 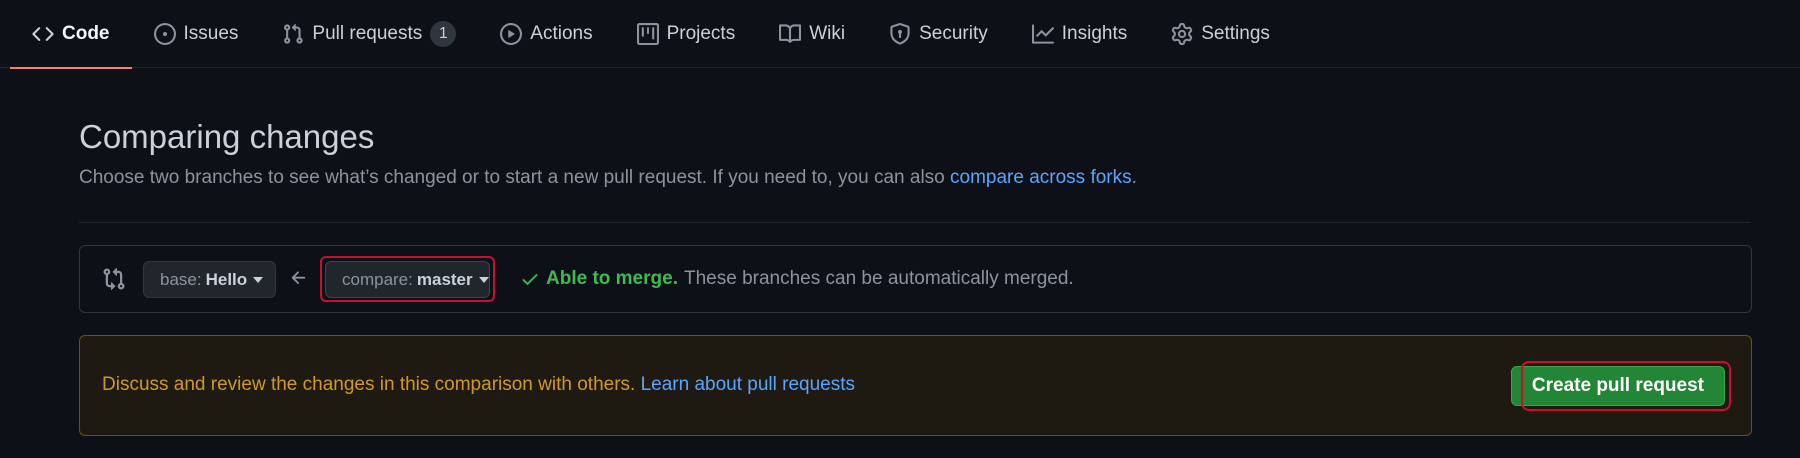 I want to click on graph-icon, so click(x=1042, y=34).